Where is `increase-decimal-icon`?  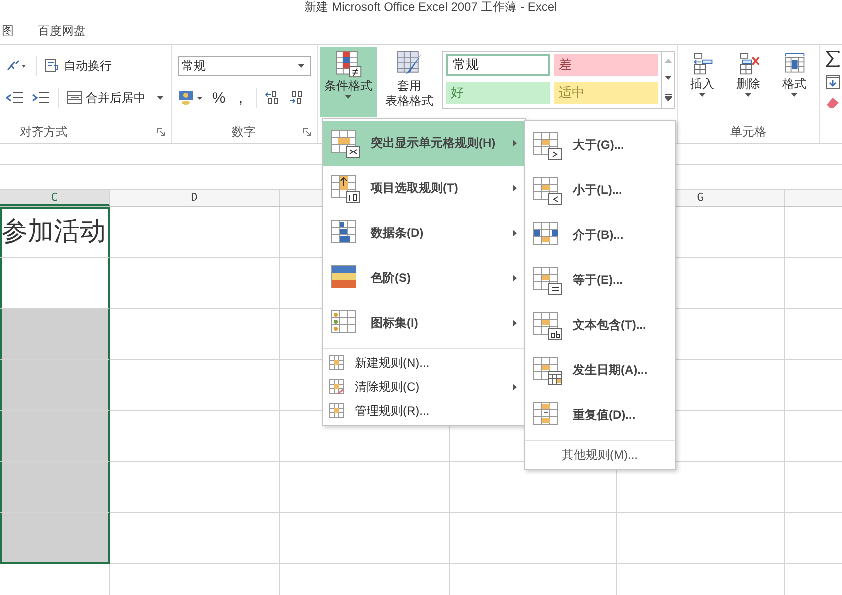
increase-decimal-icon is located at coordinates (273, 98).